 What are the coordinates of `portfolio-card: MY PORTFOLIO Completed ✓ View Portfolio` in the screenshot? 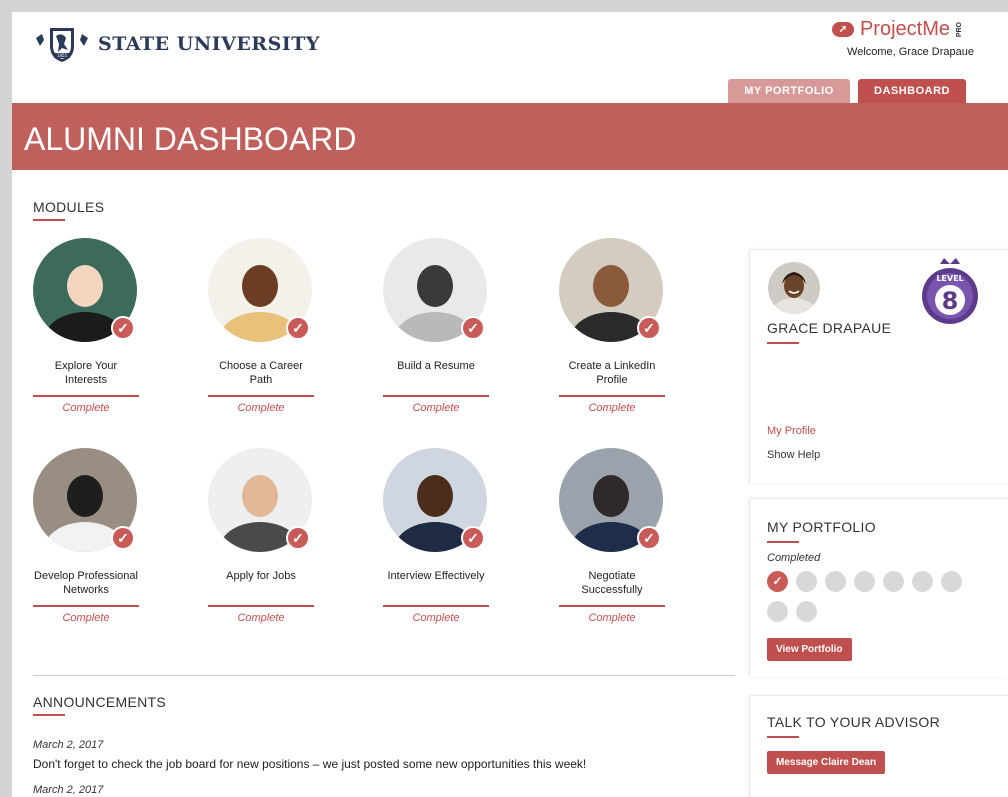 It's located at (878, 587).